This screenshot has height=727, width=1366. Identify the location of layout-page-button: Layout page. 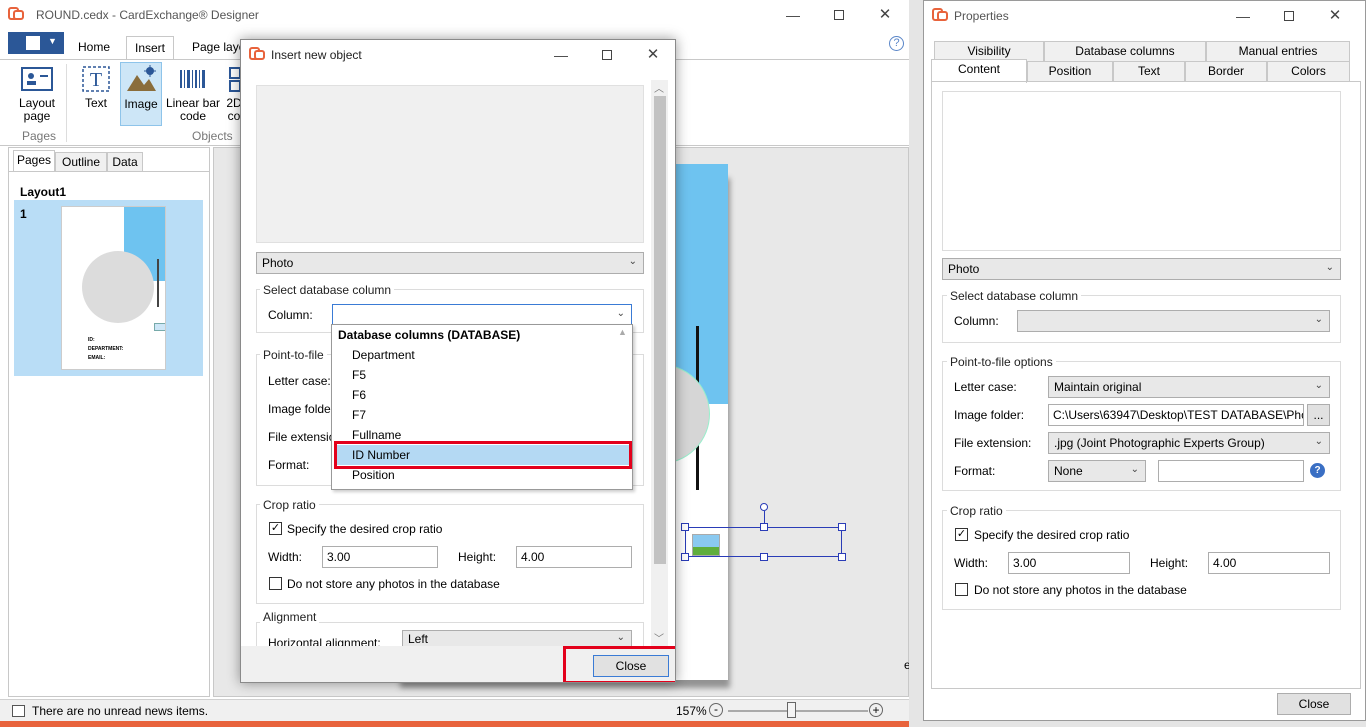
(37, 93).